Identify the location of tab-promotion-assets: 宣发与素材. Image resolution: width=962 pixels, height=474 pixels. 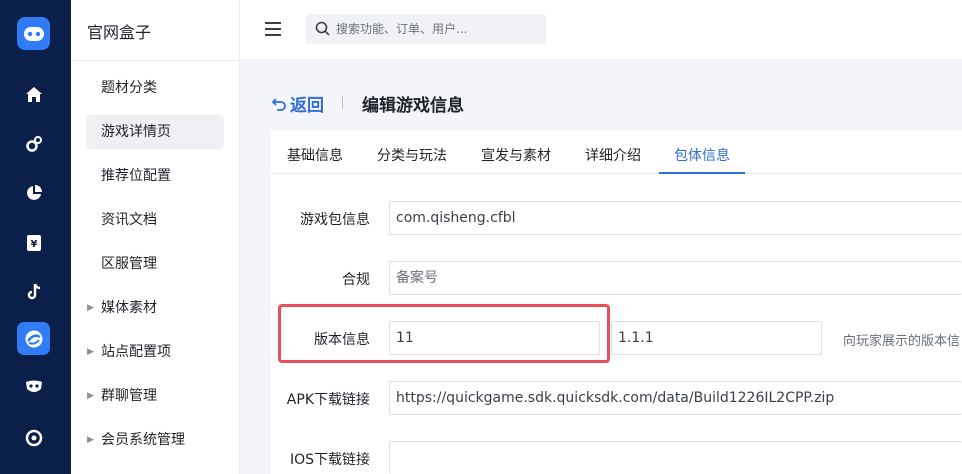
(516, 155).